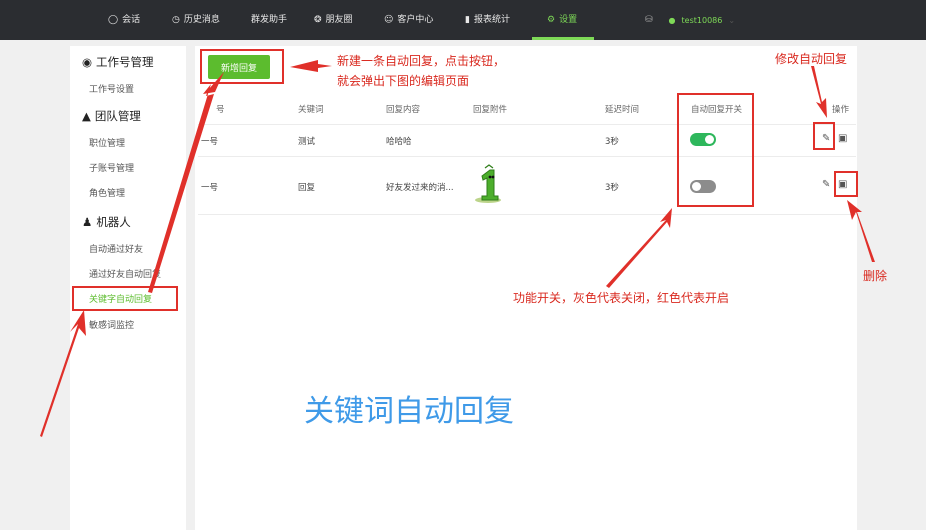 Image resolution: width=926 pixels, height=530 pixels. What do you see at coordinates (819, 92) in the screenshot?
I see `arrow-to-edit` at bounding box center [819, 92].